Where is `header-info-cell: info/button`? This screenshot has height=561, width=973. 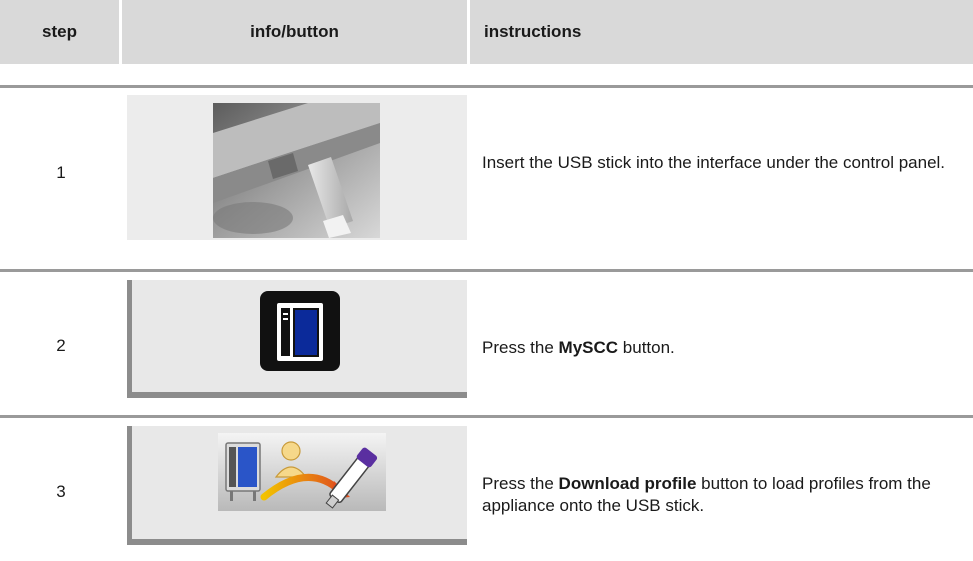 header-info-cell: info/button is located at coordinates (294, 32).